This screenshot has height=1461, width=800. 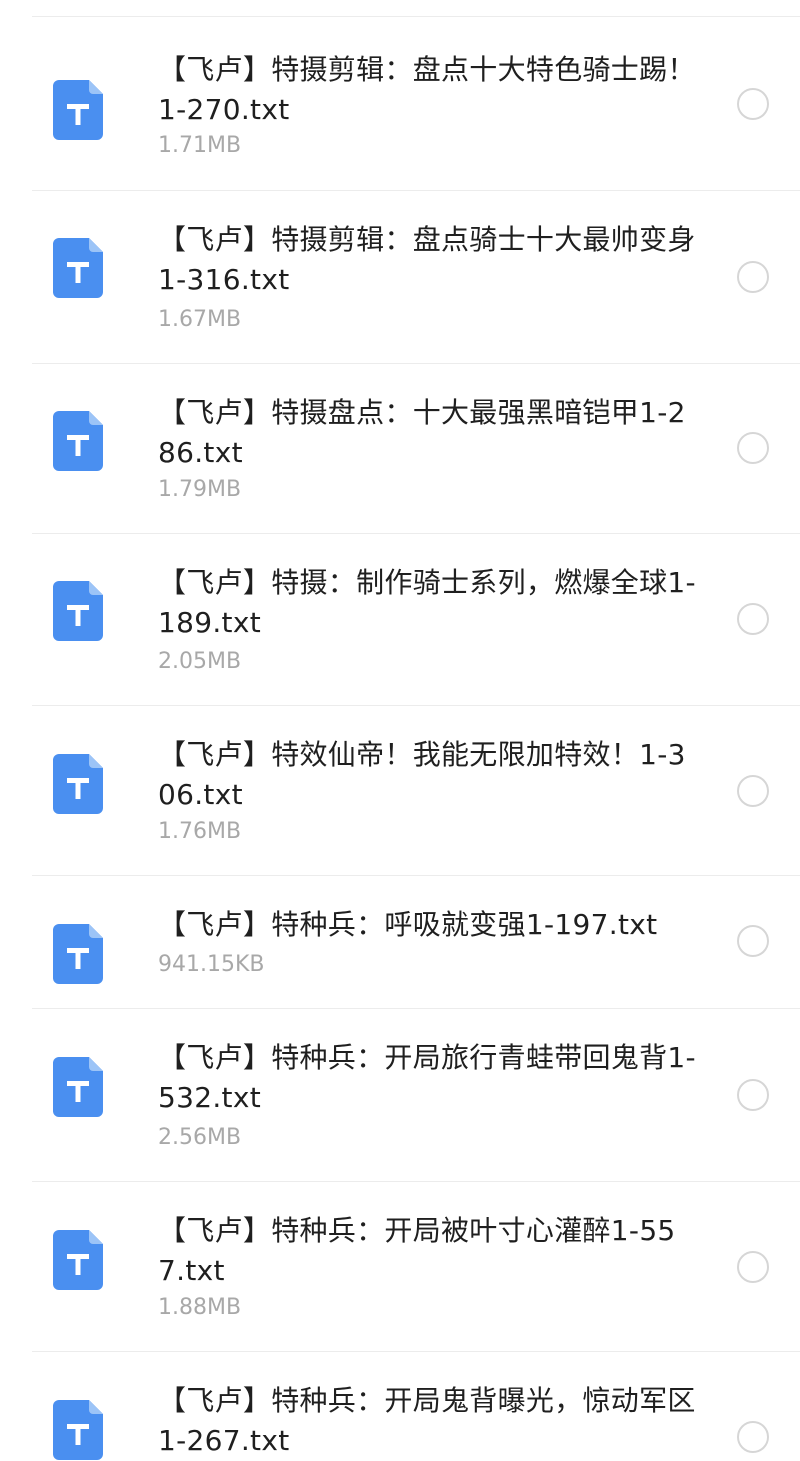 What do you see at coordinates (427, 259) in the screenshot?
I see `file-name: 【飞卢】特摄剪辑：盘点骑士十大最帅变身1-316.txt` at bounding box center [427, 259].